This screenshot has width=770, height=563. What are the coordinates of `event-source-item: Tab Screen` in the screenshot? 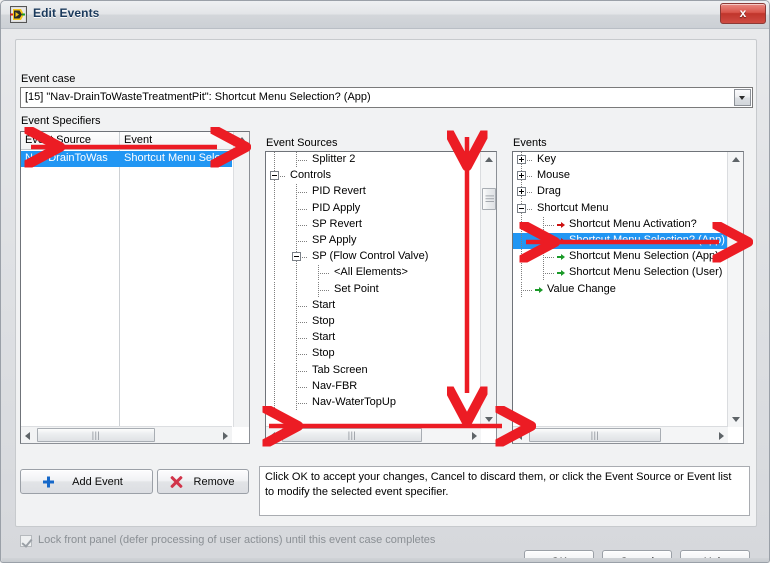 It's located at (373, 371).